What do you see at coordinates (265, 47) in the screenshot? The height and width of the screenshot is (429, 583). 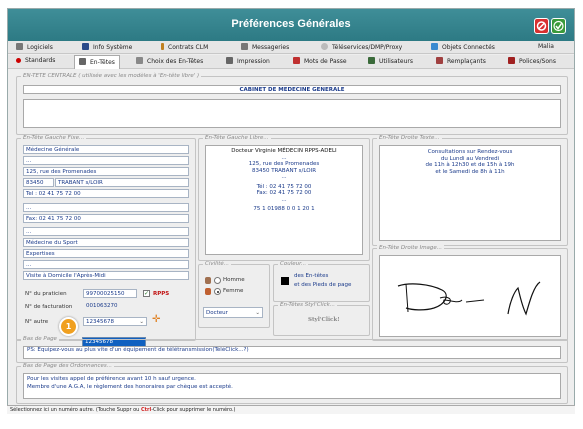 I see `tab-messageries: Messageries` at bounding box center [265, 47].